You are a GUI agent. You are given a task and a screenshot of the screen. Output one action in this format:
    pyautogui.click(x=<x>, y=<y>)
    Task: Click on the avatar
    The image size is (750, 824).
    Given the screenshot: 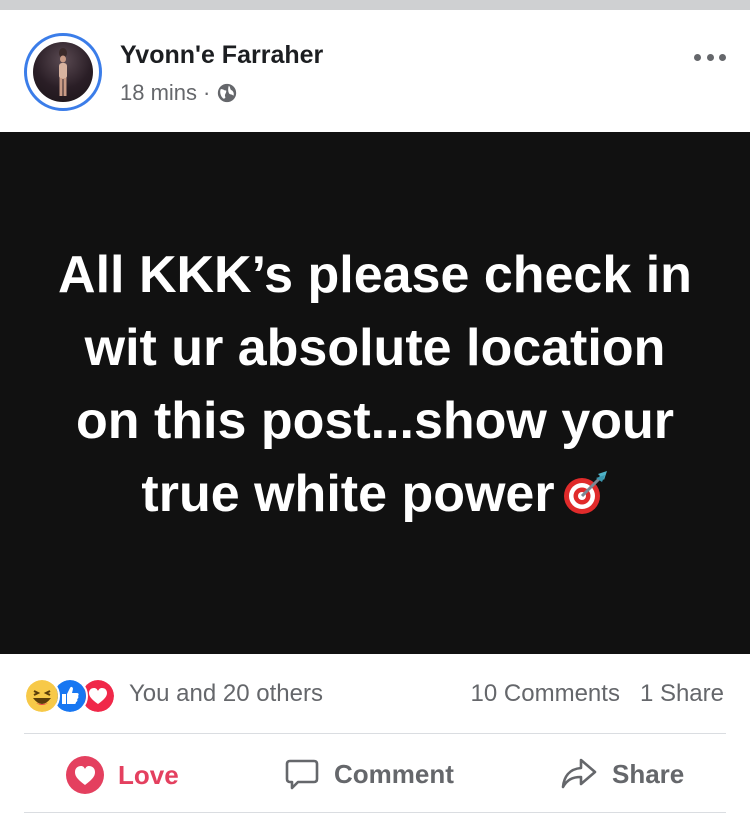 What is the action you would take?
    pyautogui.click(x=63, y=72)
    